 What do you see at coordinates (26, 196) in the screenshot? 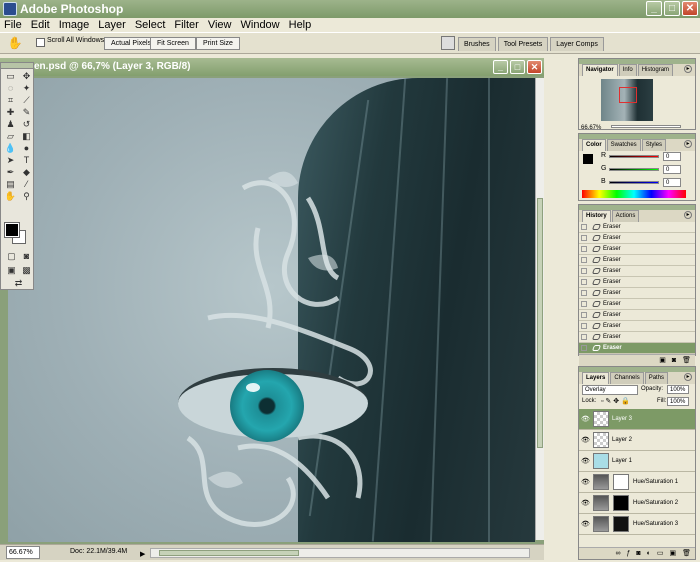
I see `zoom-tool-icon: ⚲` at bounding box center [26, 196].